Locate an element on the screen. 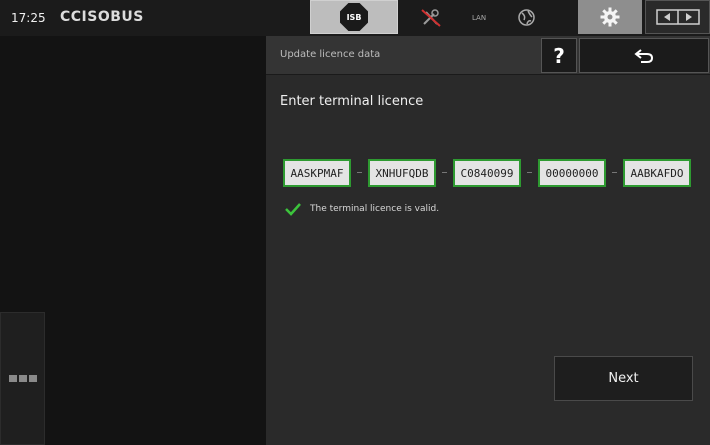  licence-status: The terminal licence is valid. is located at coordinates (361, 209).